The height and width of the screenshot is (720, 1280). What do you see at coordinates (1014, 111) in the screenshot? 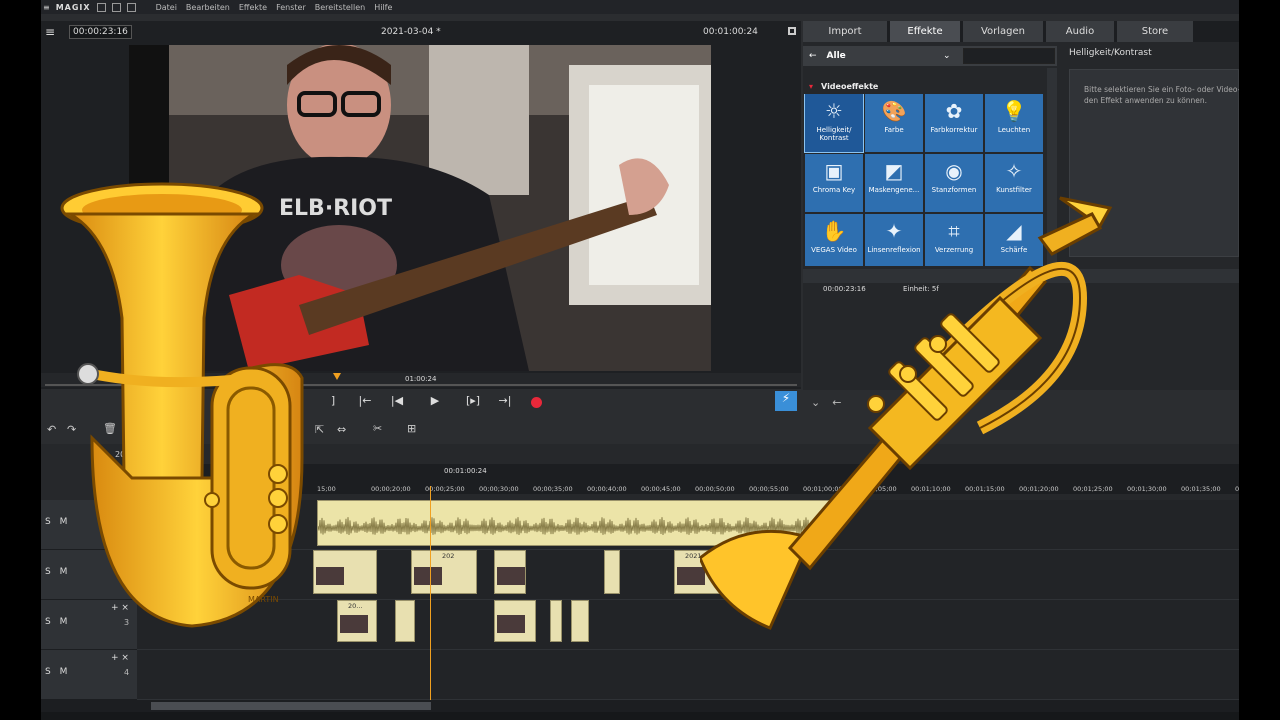
I see `glow-icon: 💡` at bounding box center [1014, 111].